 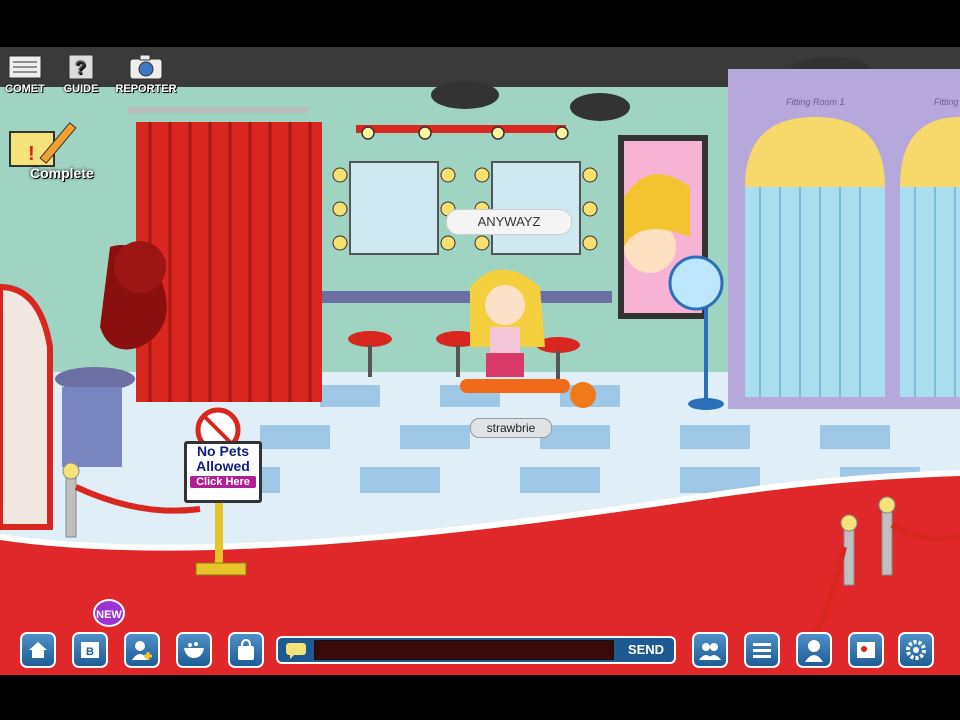 I want to click on chat-bar: SEND, so click(x=476, y=650).